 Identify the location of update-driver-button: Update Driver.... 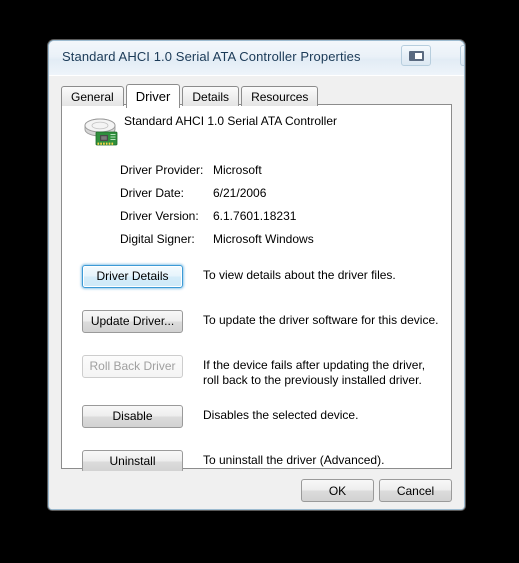
(132, 321).